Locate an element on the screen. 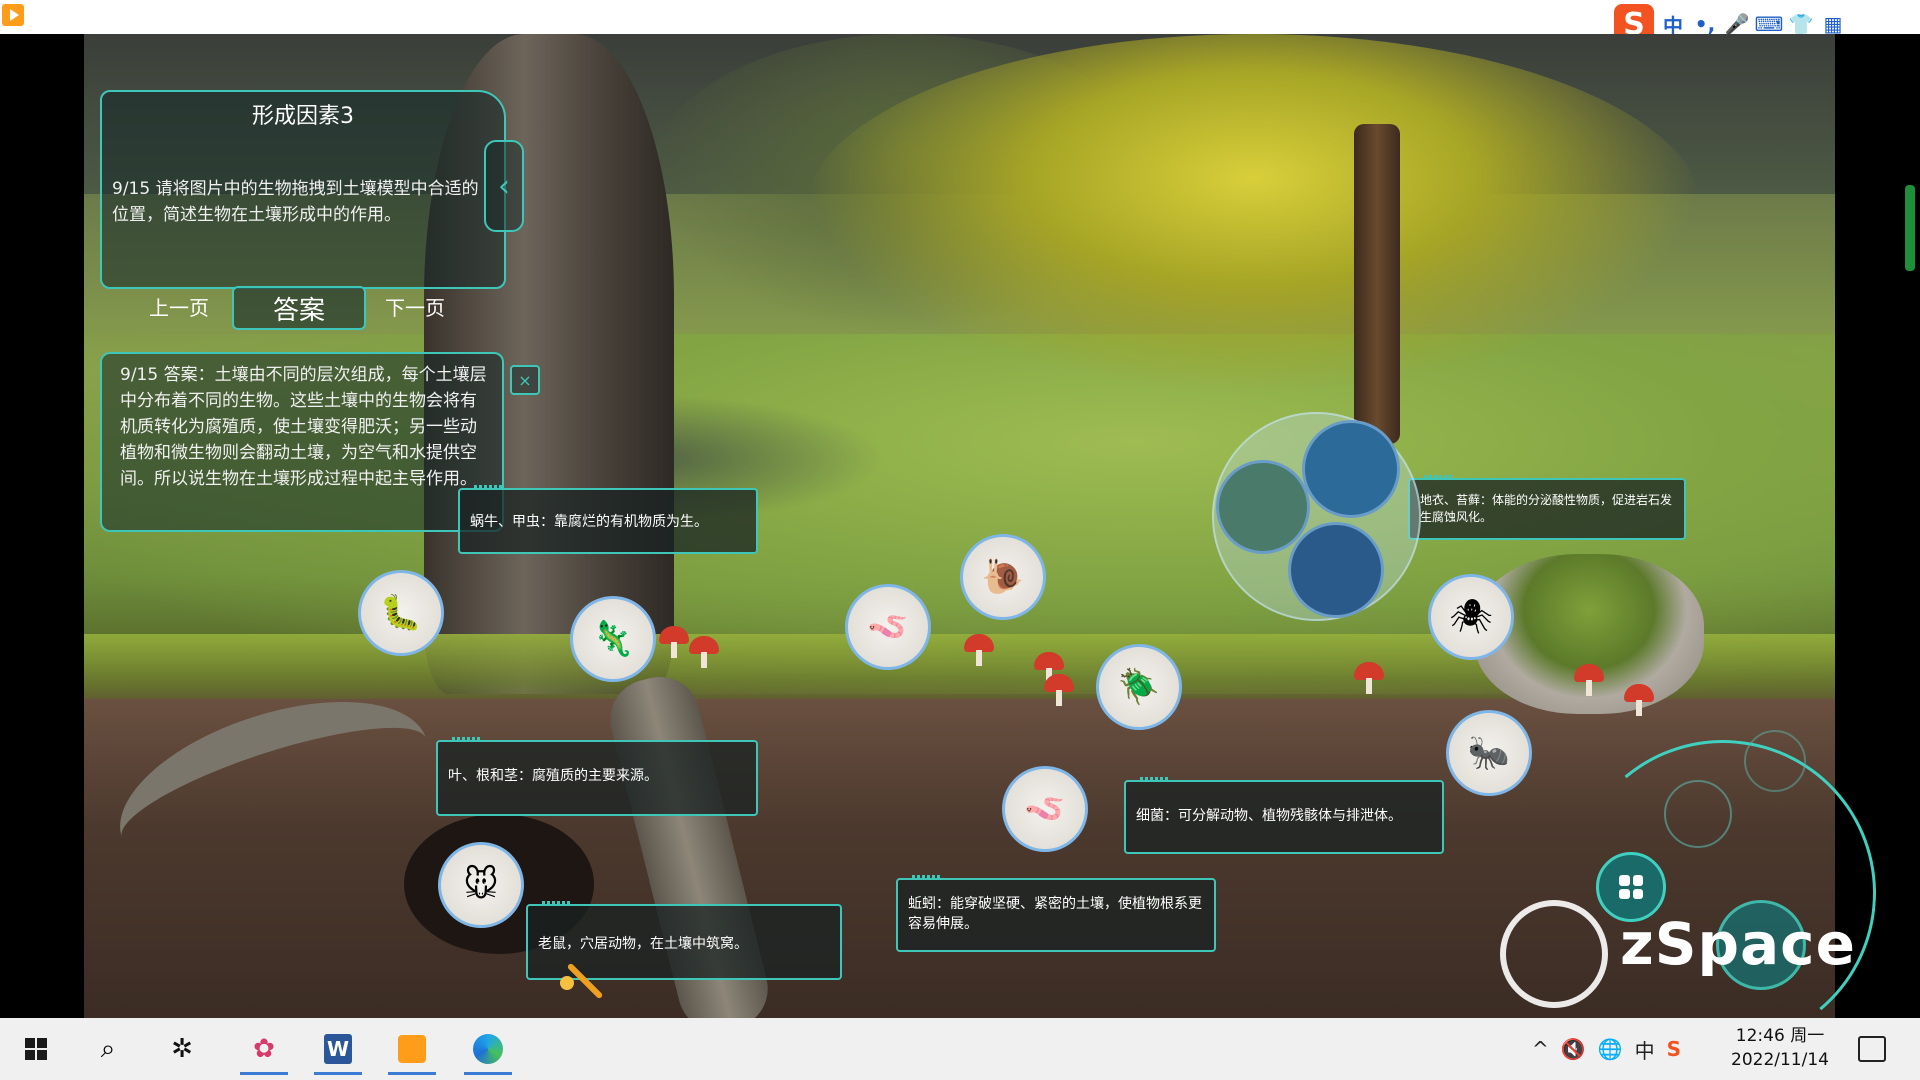 This screenshot has height=1080, width=1920. snail-card: 🐌 is located at coordinates (1003, 577).